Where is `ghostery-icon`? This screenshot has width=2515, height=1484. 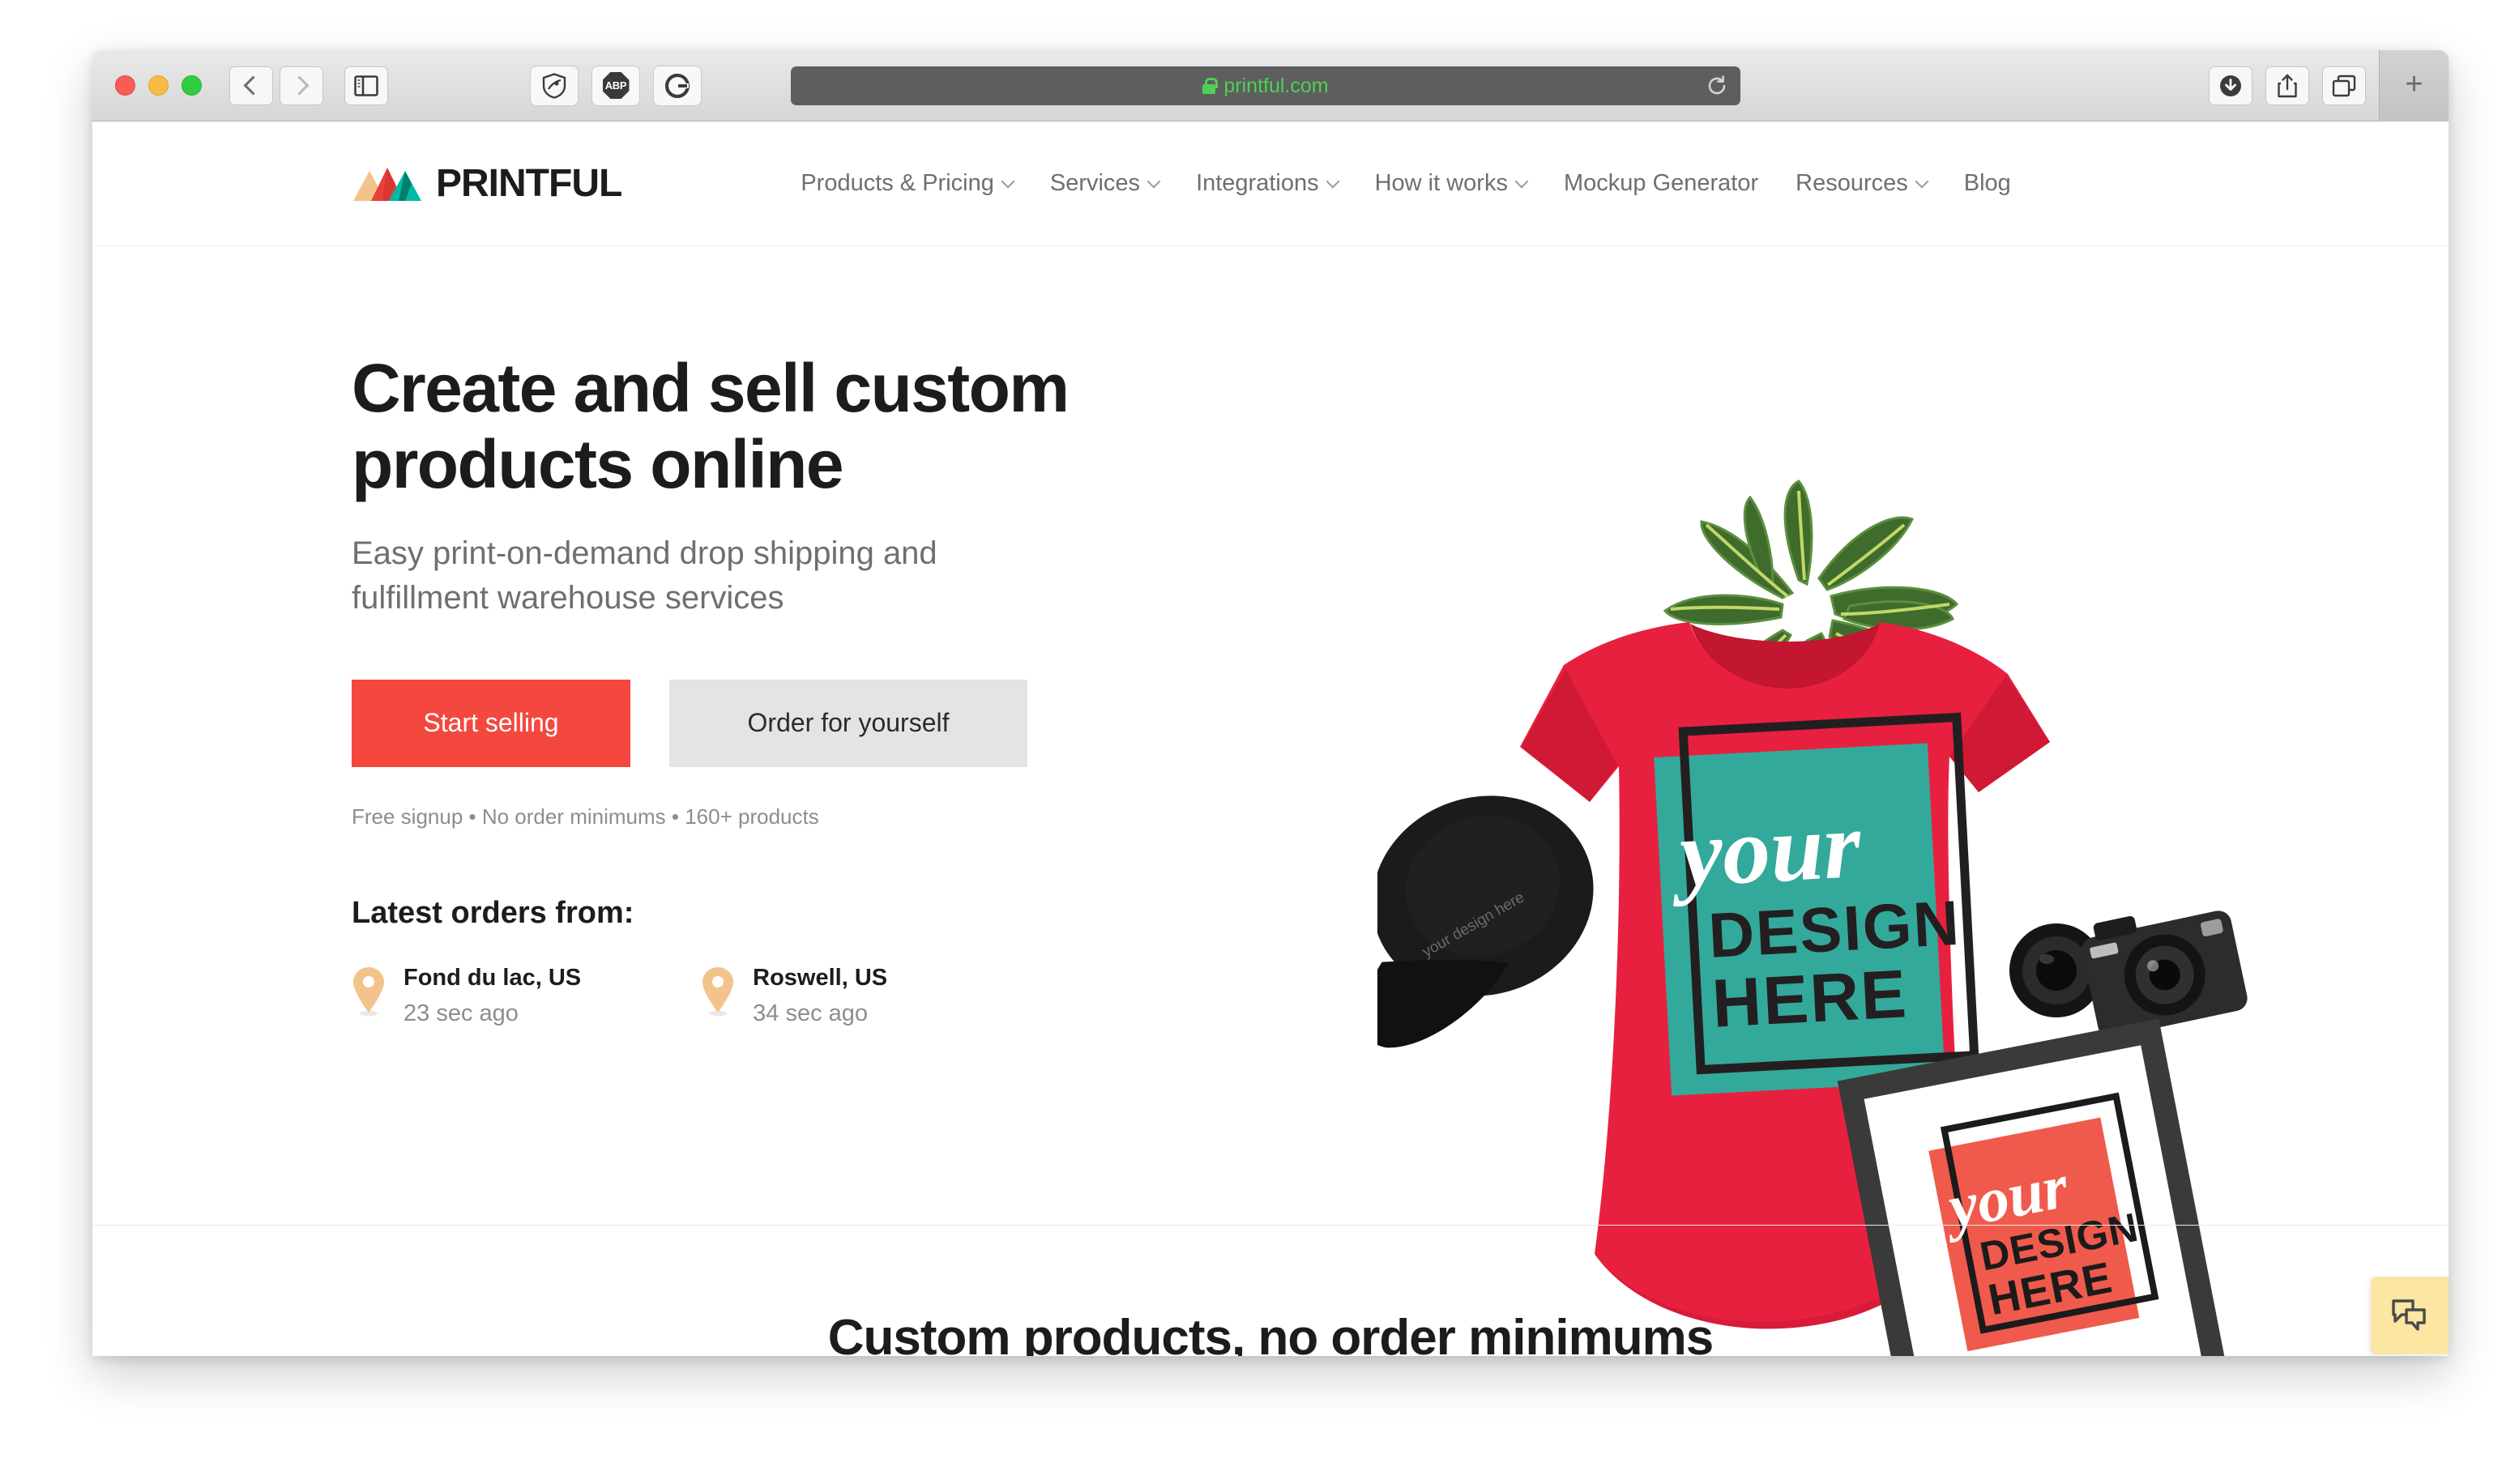 ghostery-icon is located at coordinates (554, 85).